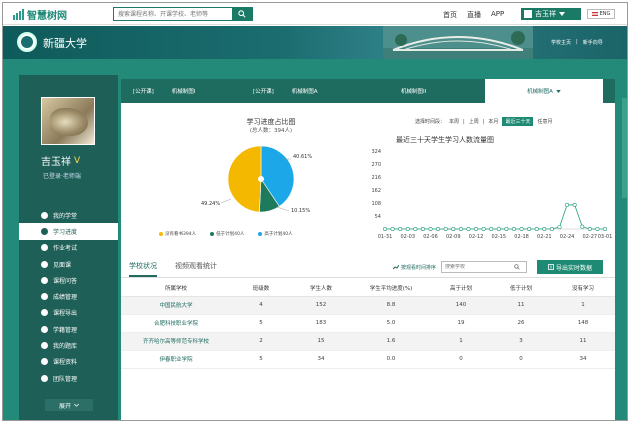 This screenshot has height=423, width=630. Describe the element at coordinates (196, 269) in the screenshot. I see `tab-video-stats: 视频观看统计` at that location.